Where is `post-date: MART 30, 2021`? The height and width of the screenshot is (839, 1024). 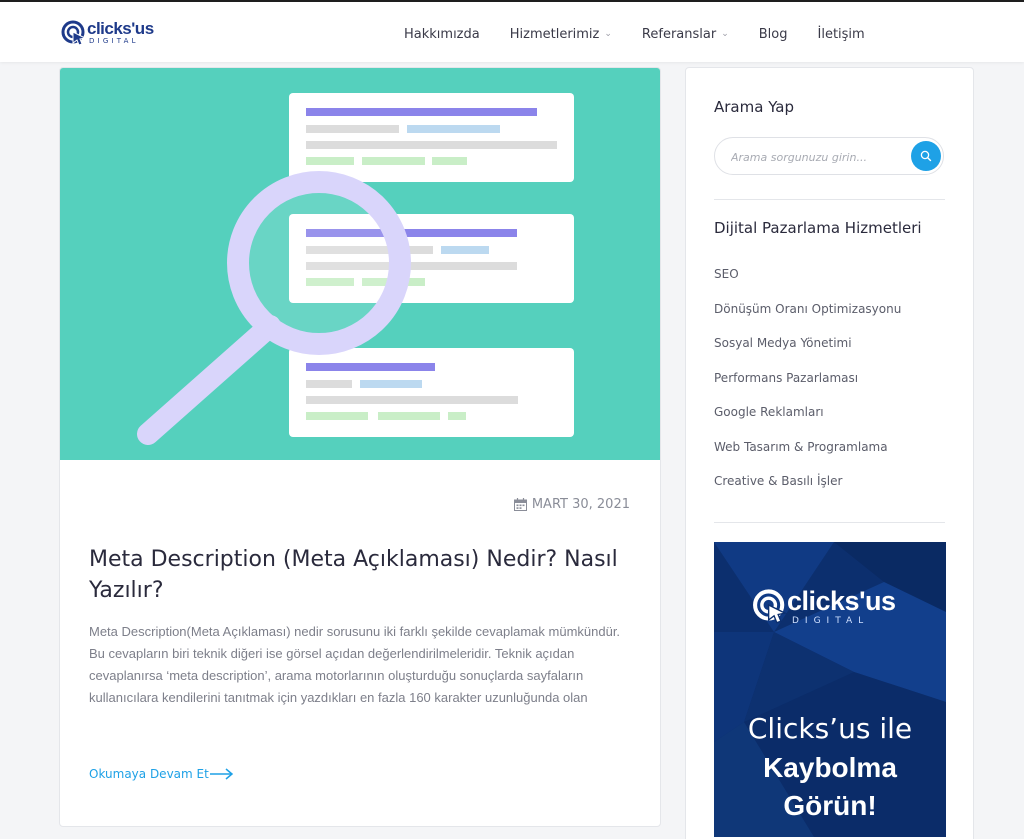 post-date: MART 30, 2021 is located at coordinates (571, 504).